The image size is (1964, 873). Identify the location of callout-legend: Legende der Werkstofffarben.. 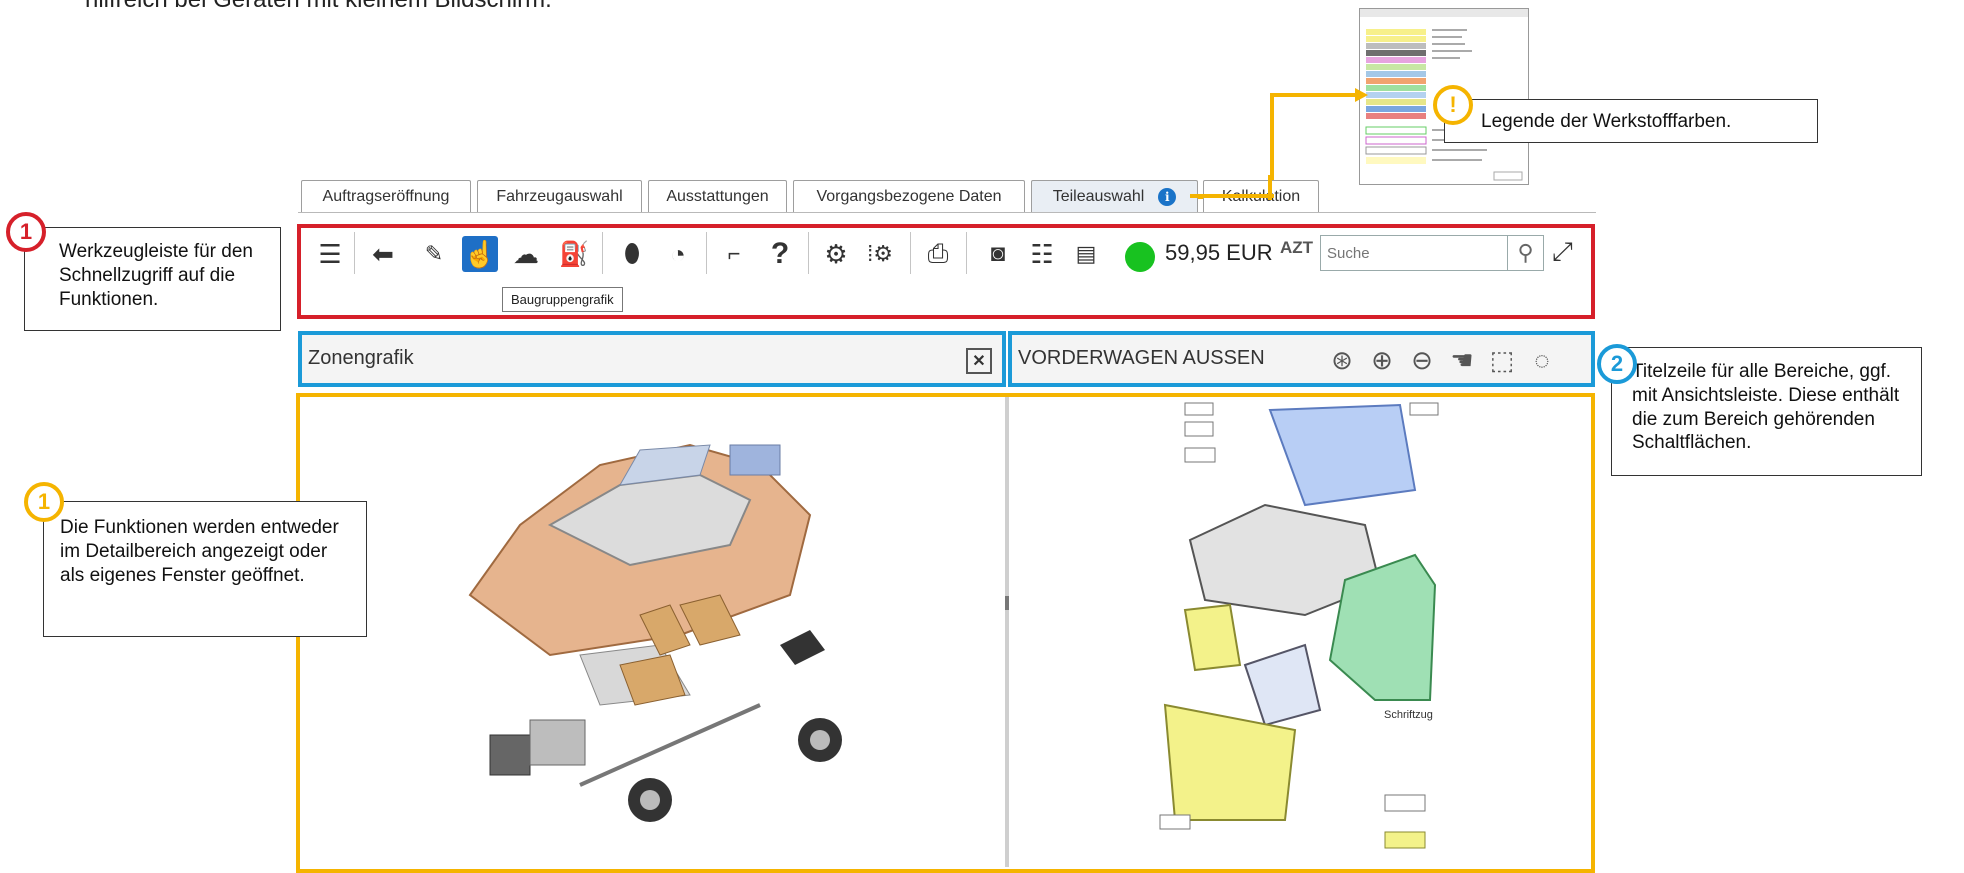
(1631, 121).